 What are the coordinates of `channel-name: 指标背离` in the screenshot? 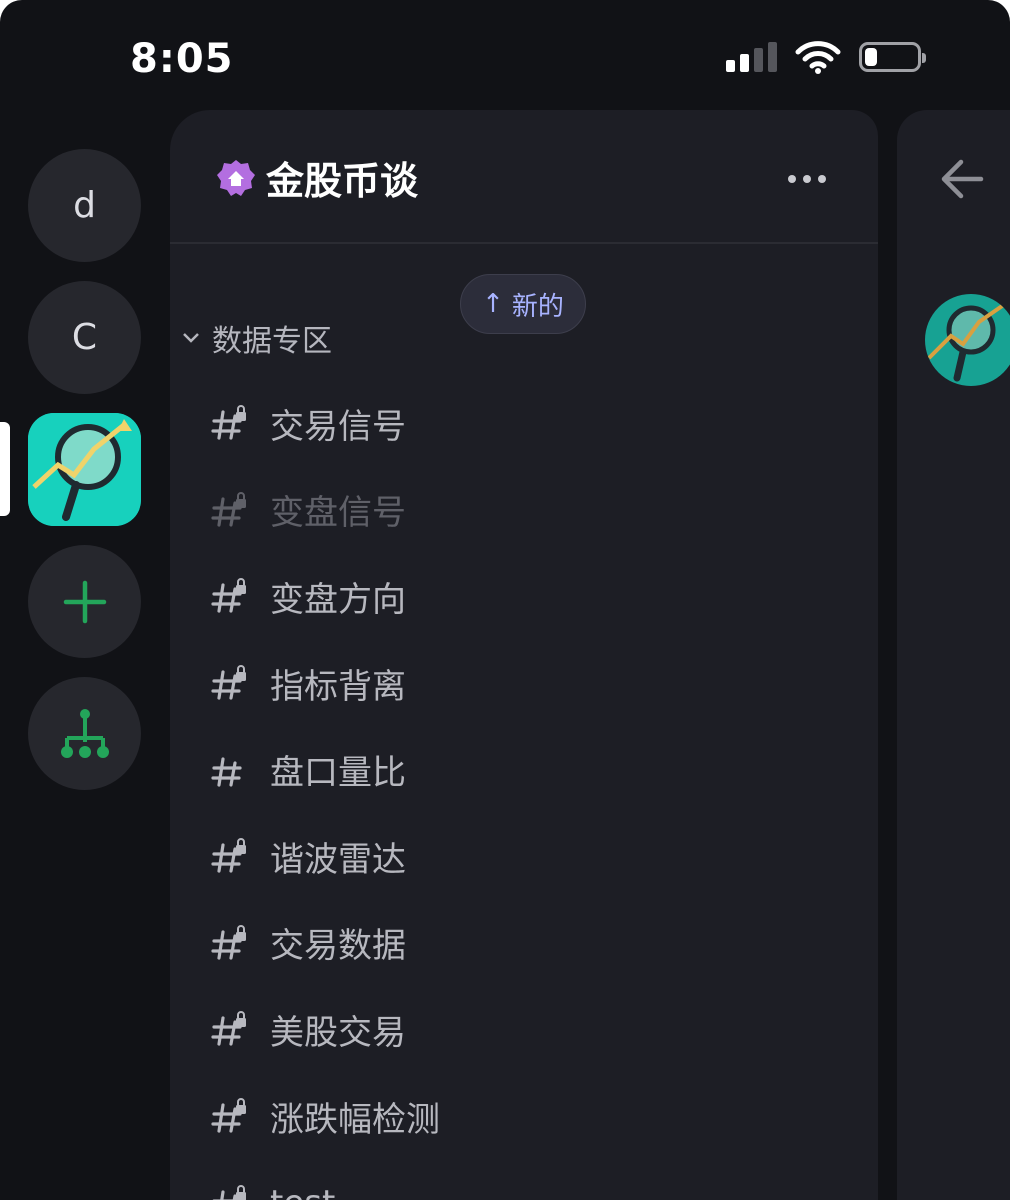 It's located at (338, 686).